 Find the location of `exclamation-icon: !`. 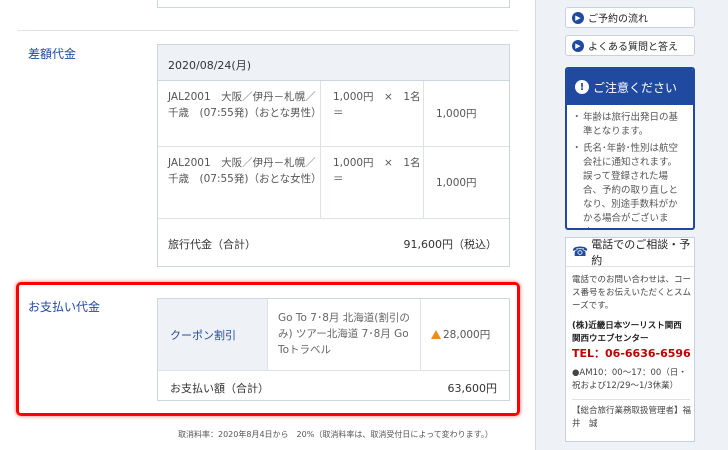

exclamation-icon: ! is located at coordinates (582, 87).